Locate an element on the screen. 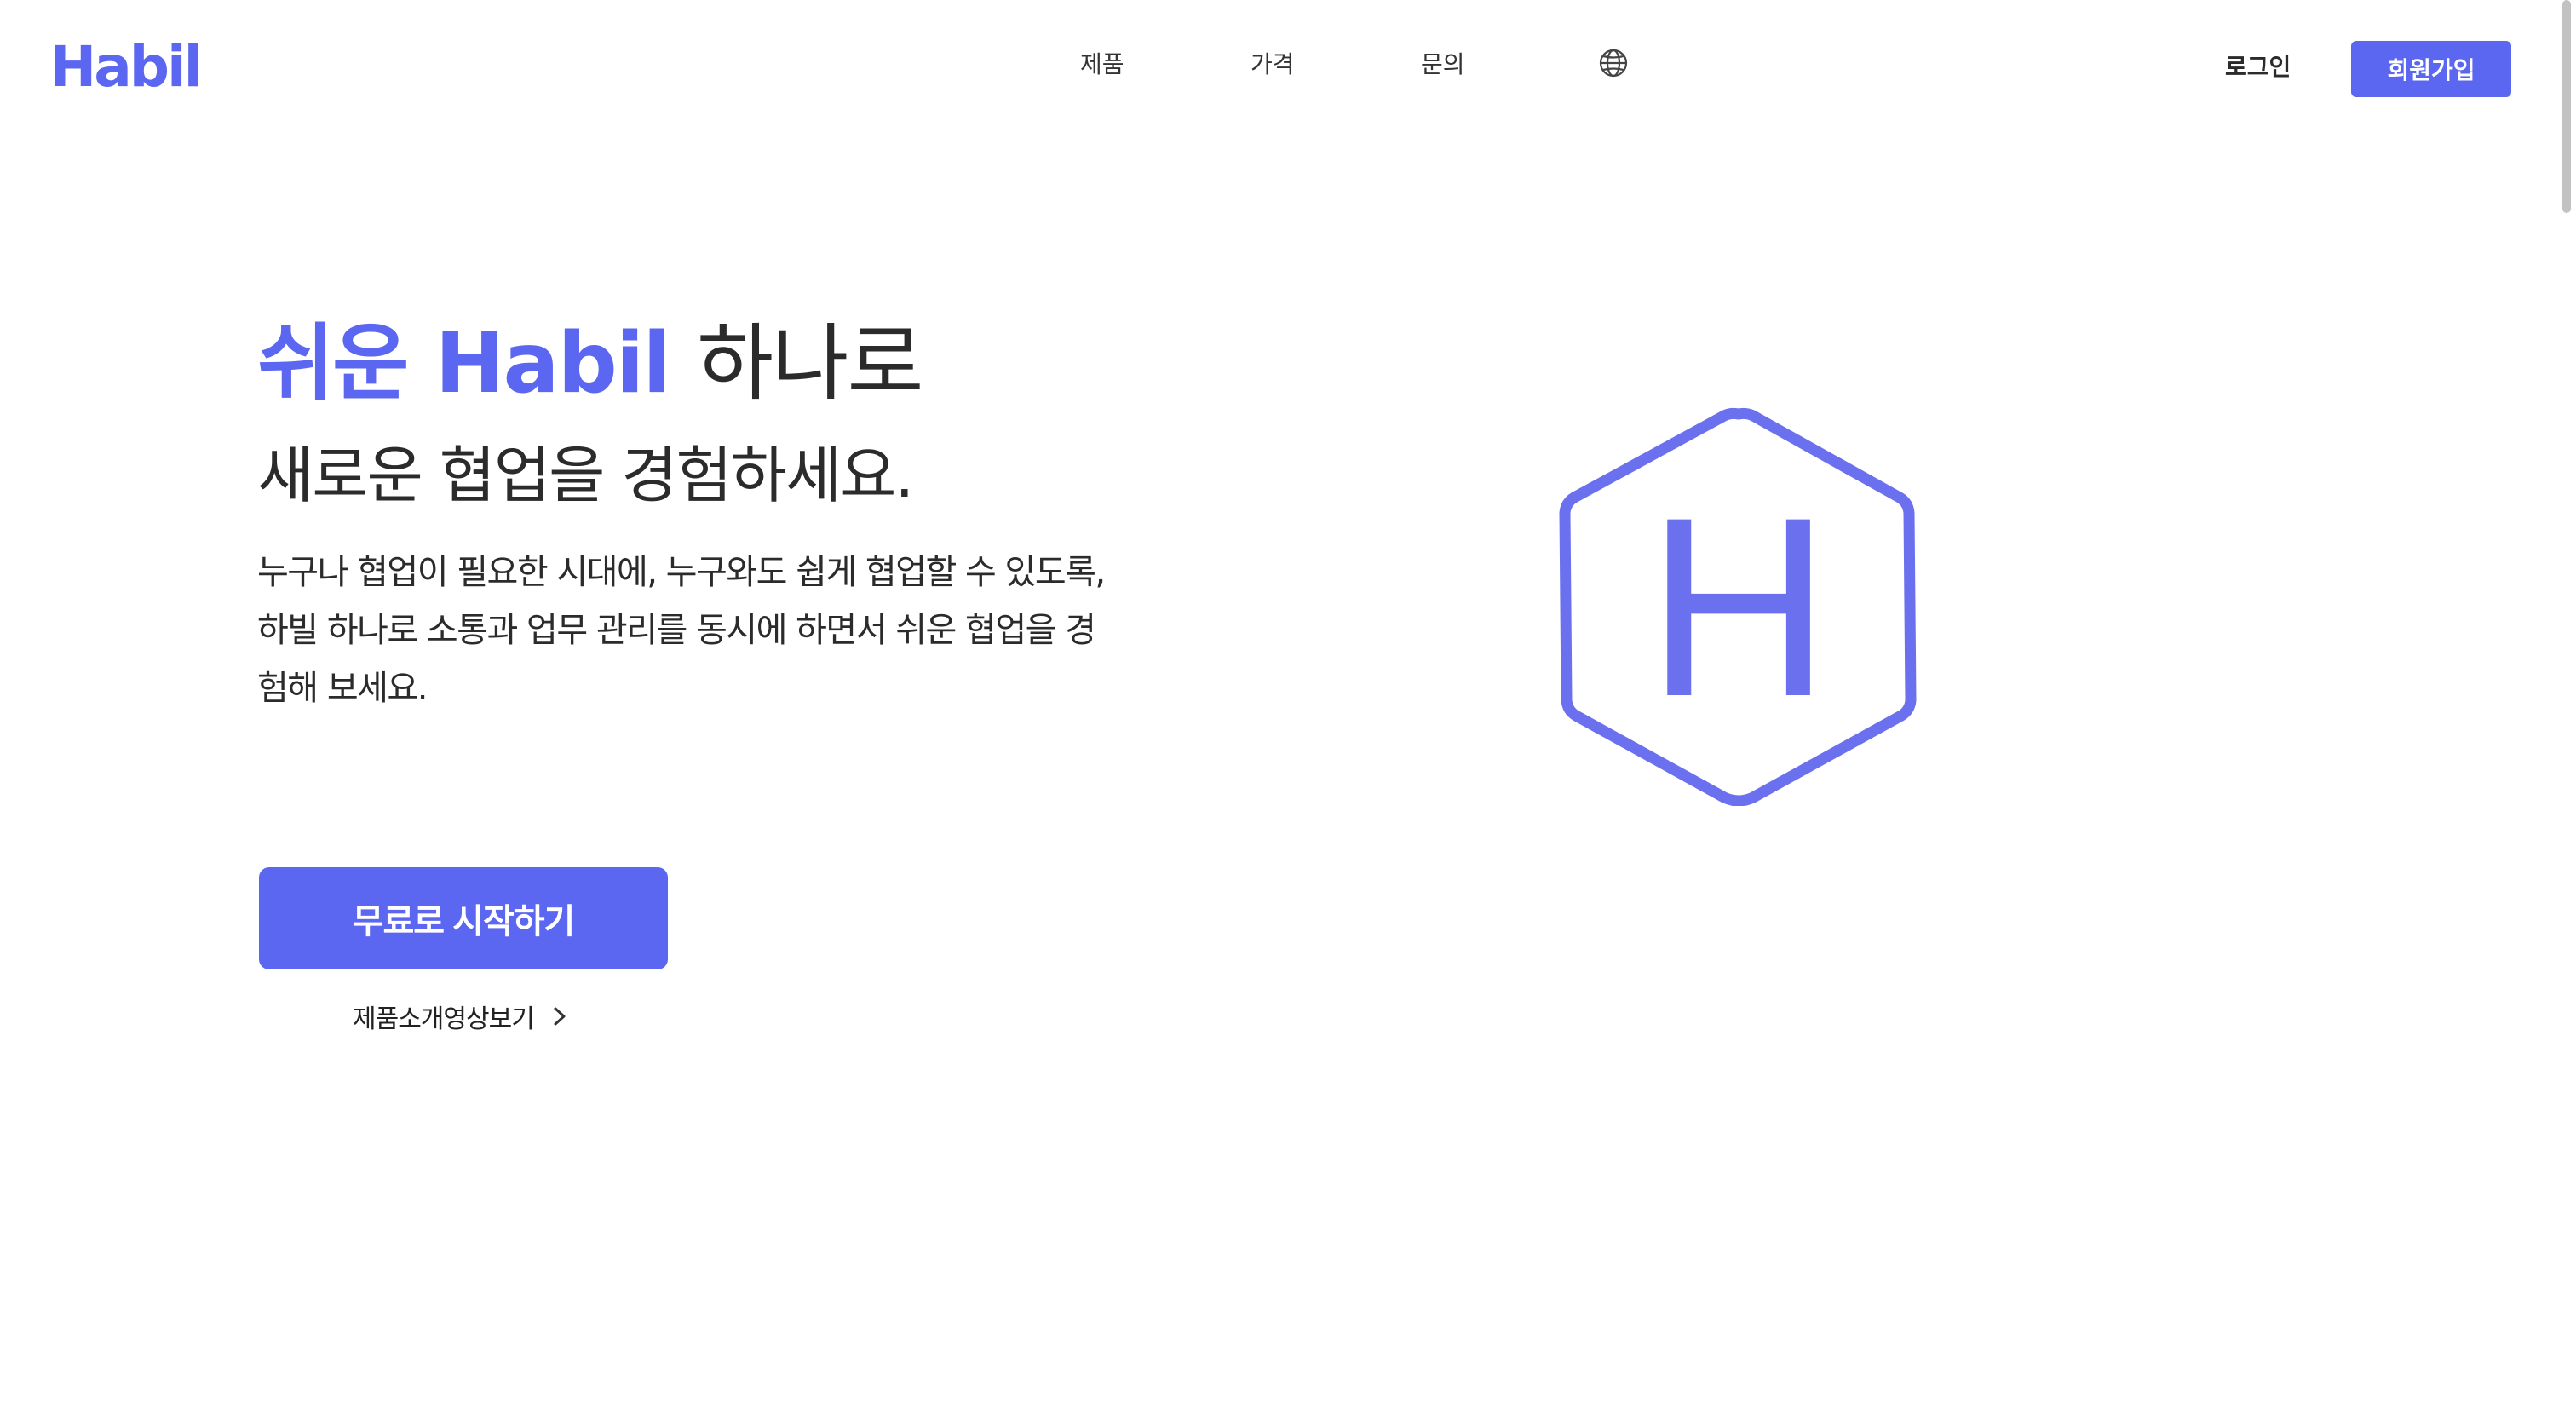  hero-subheadline: 새로운 협업을 경험하세요. is located at coordinates (585, 476).